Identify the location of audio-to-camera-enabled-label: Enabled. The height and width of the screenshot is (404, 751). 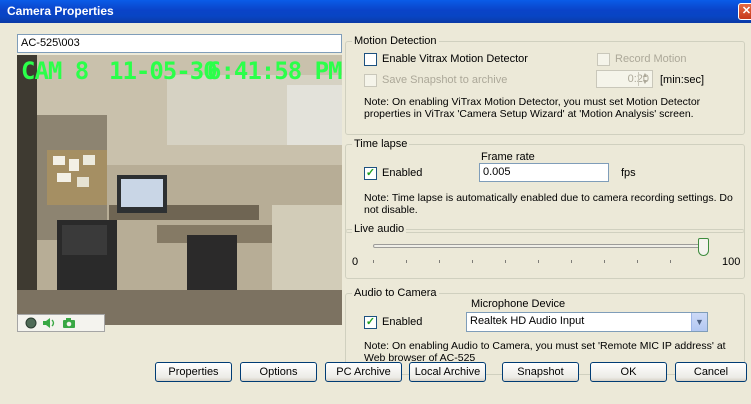
(402, 322).